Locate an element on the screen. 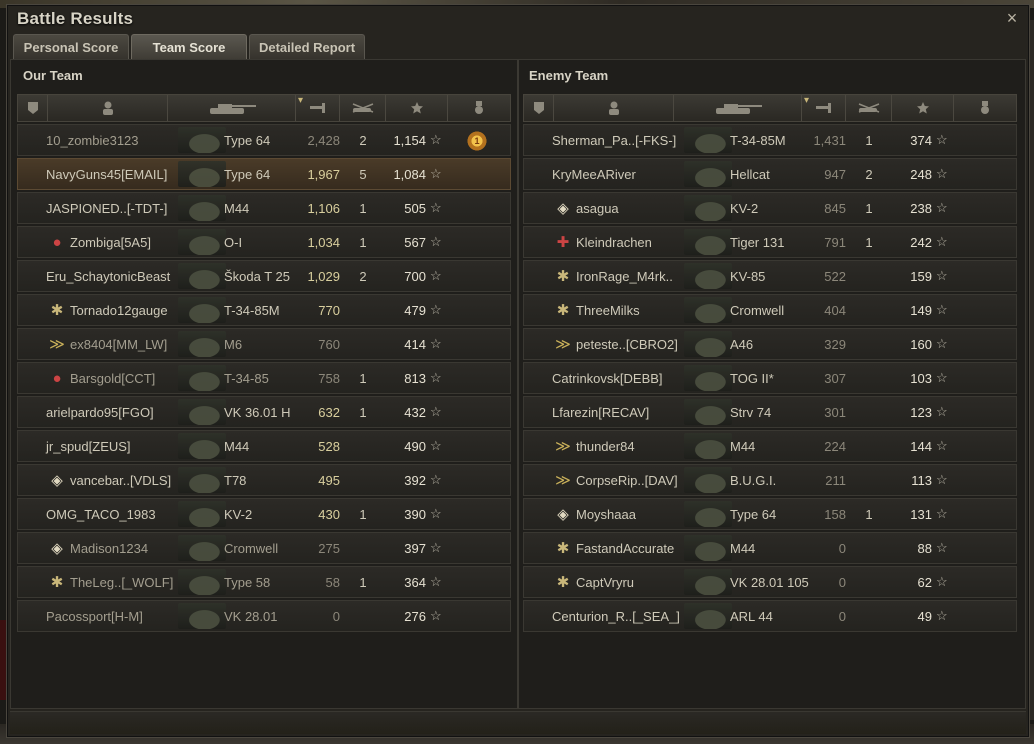 The image size is (1034, 744). xp-value: 1,106 is located at coordinates (323, 208).